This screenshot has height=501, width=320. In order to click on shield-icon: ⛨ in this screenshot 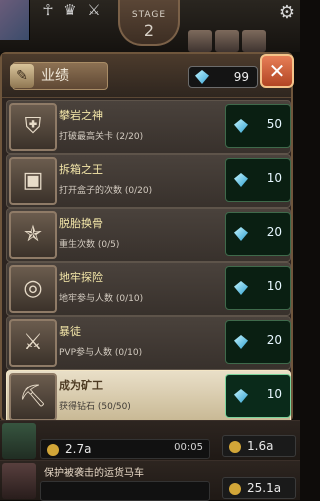, I will do `click(33, 127)`.